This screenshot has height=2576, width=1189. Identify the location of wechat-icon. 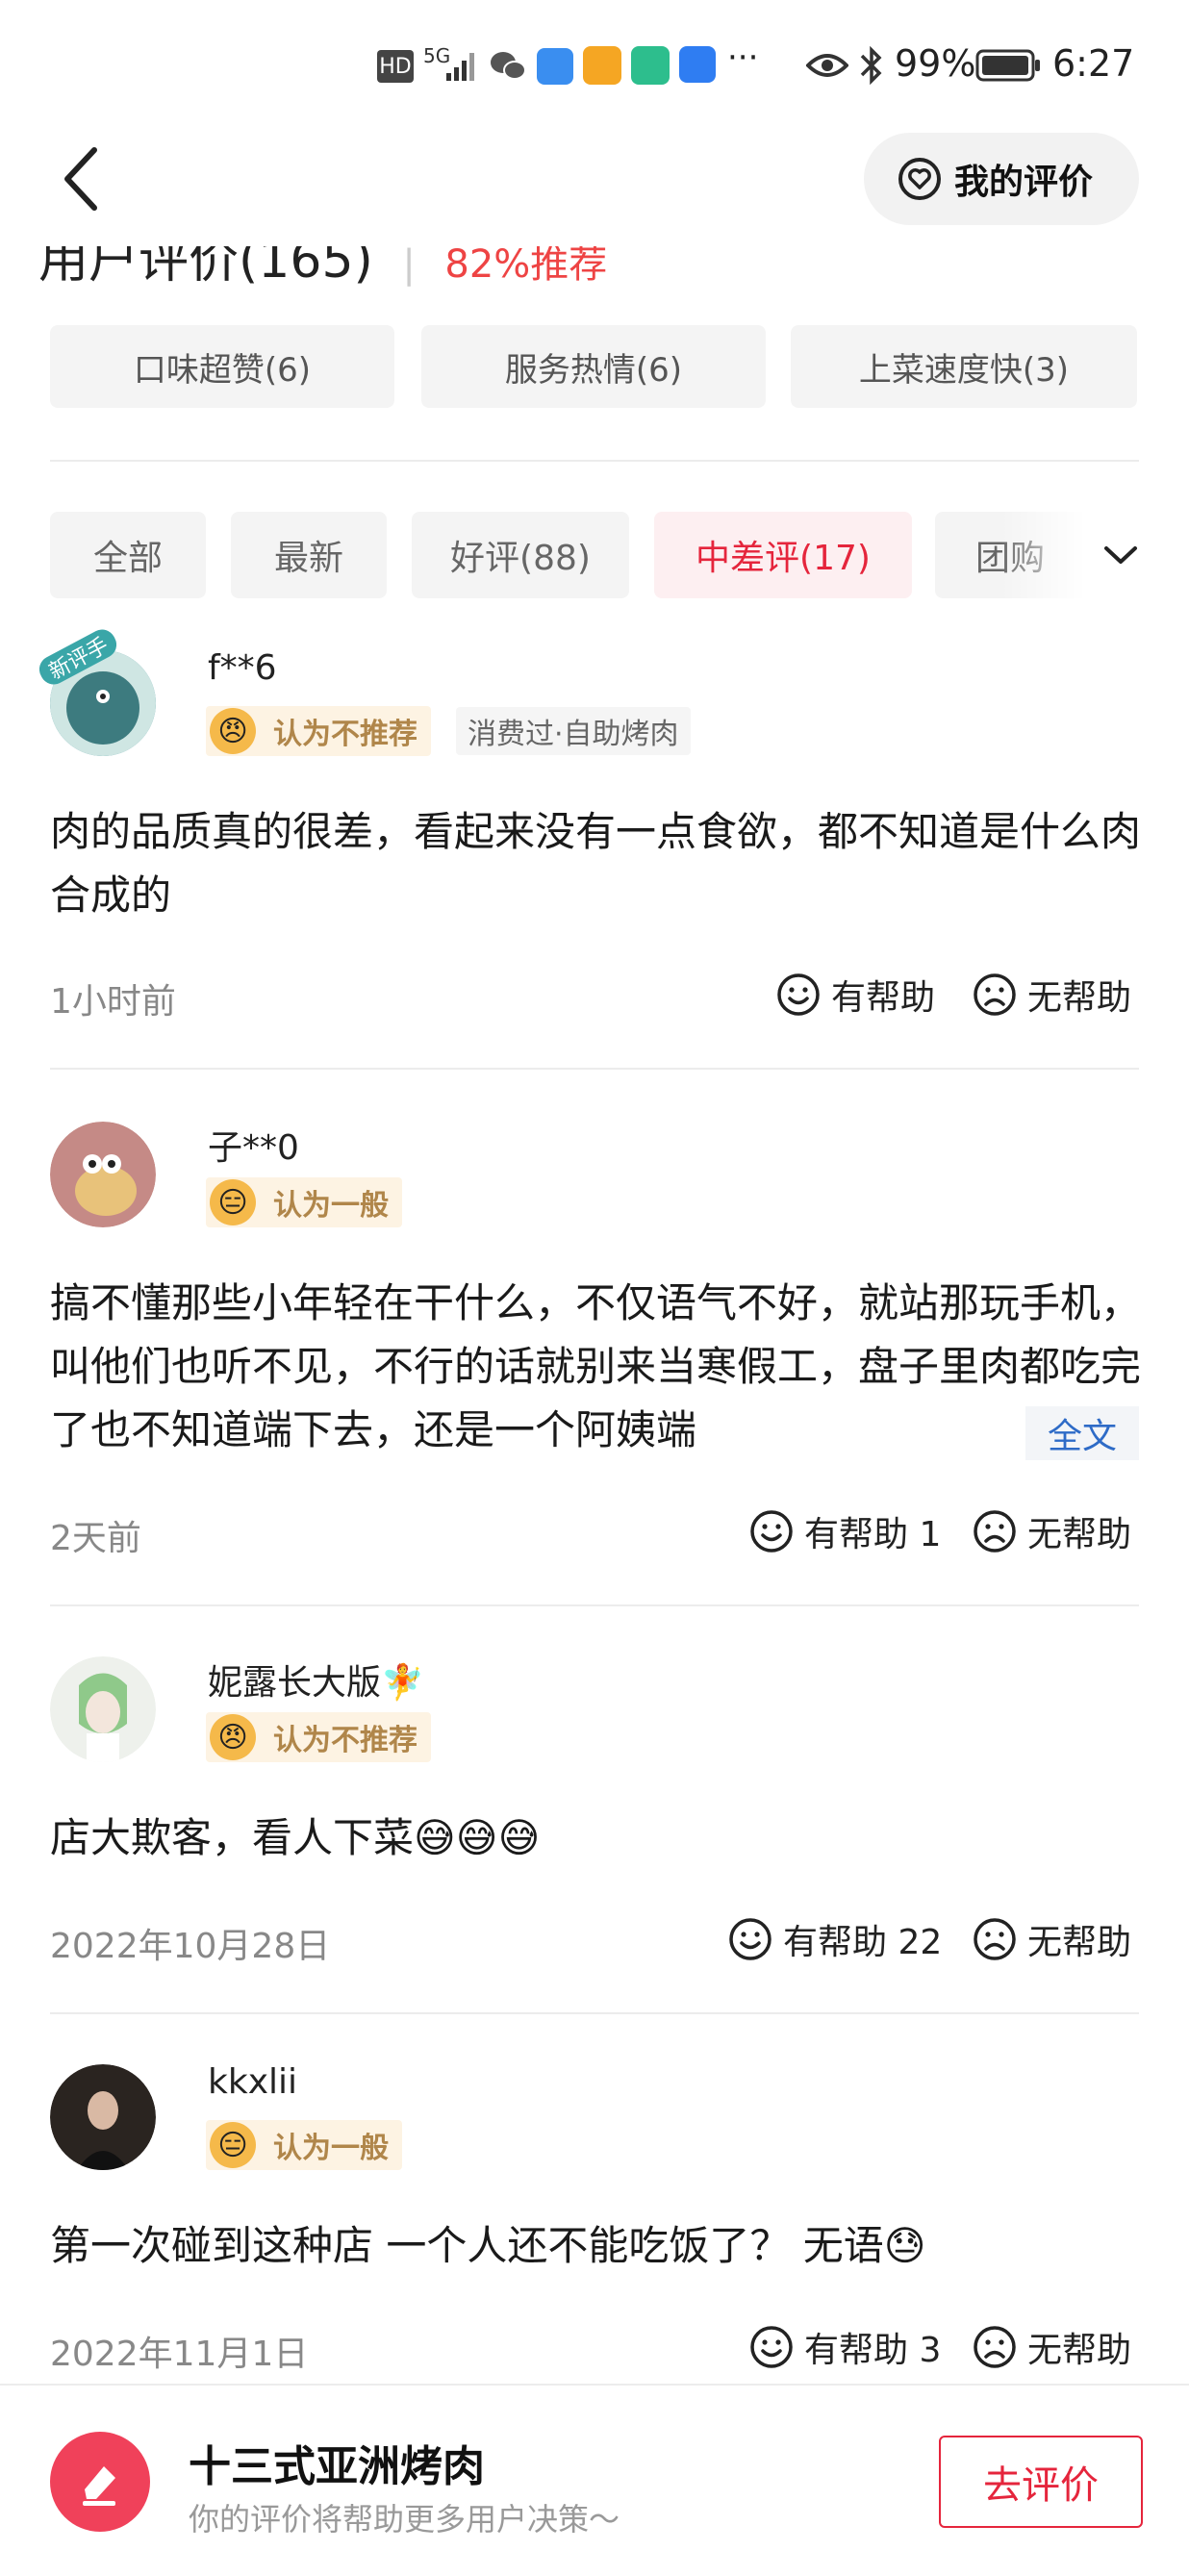
(508, 66).